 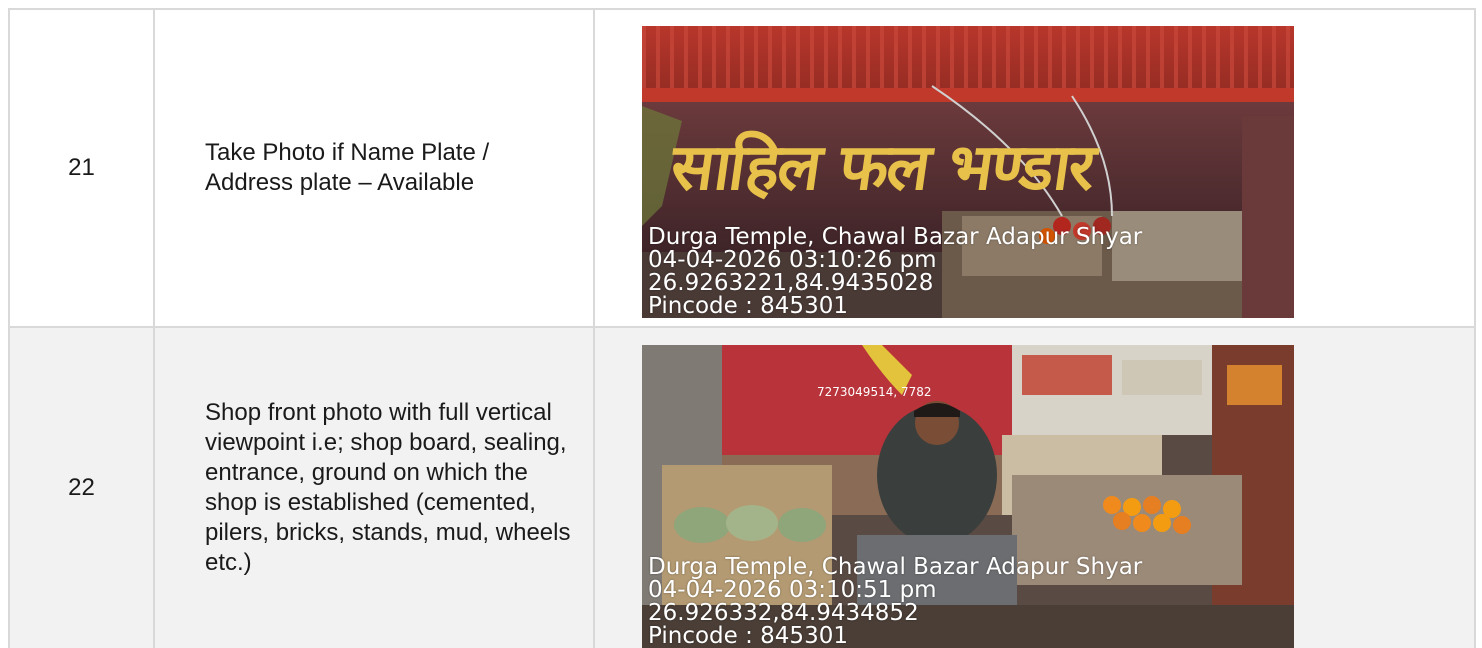 I want to click on stamp-coordinates: 26.926332,84.9434852, so click(x=783, y=613).